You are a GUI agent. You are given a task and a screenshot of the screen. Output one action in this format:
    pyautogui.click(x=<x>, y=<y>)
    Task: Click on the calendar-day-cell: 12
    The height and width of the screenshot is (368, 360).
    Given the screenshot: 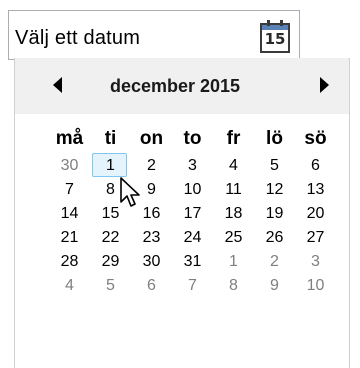 What is the action you would take?
    pyautogui.click(x=274, y=190)
    